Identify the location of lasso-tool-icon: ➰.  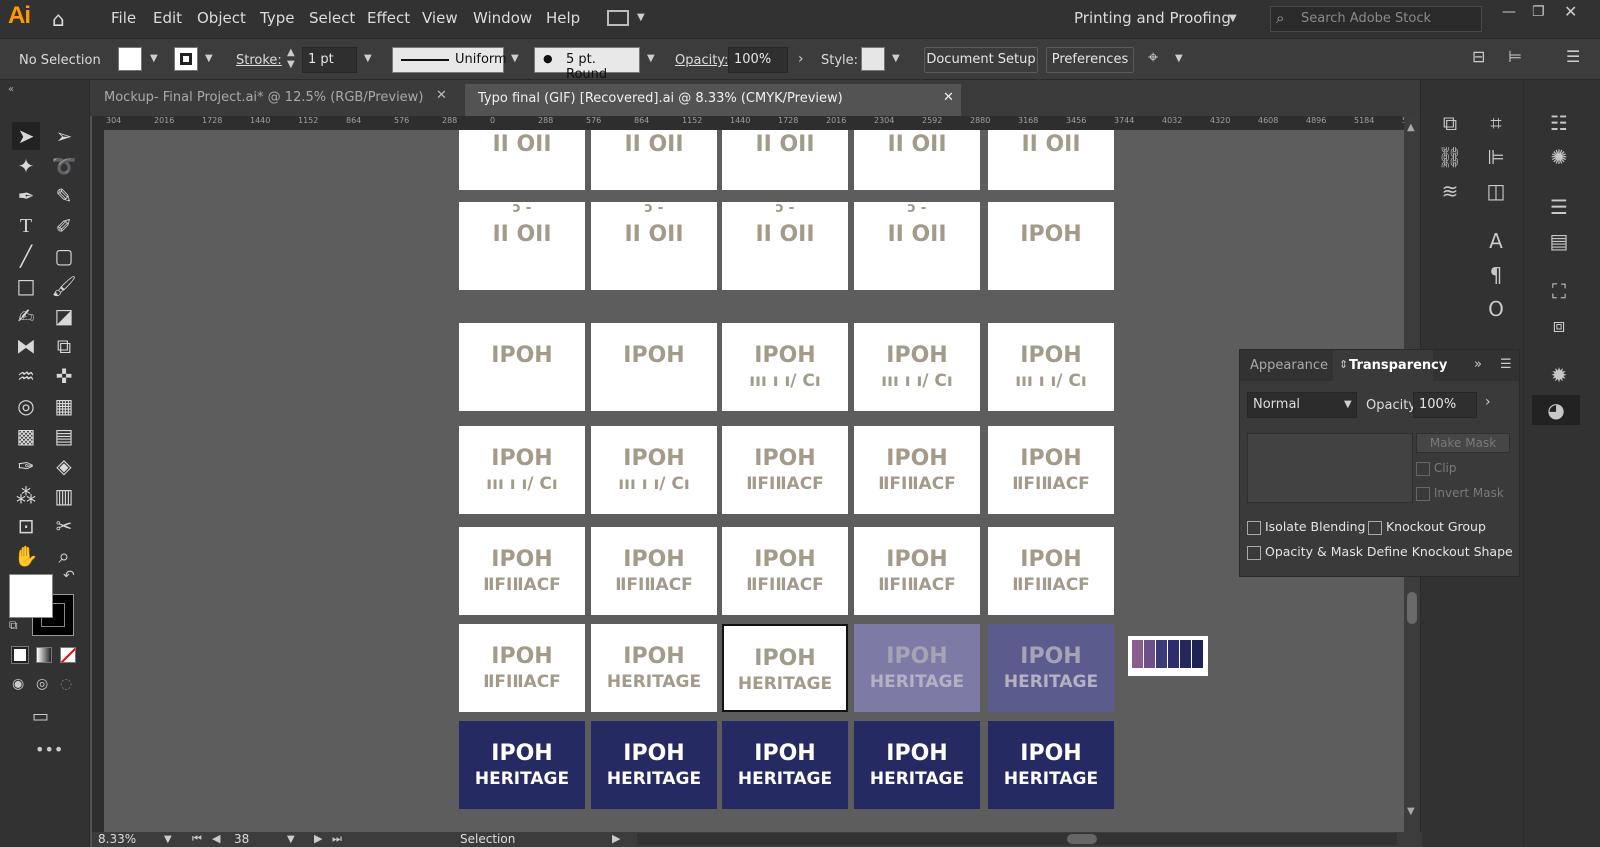
(64, 166).